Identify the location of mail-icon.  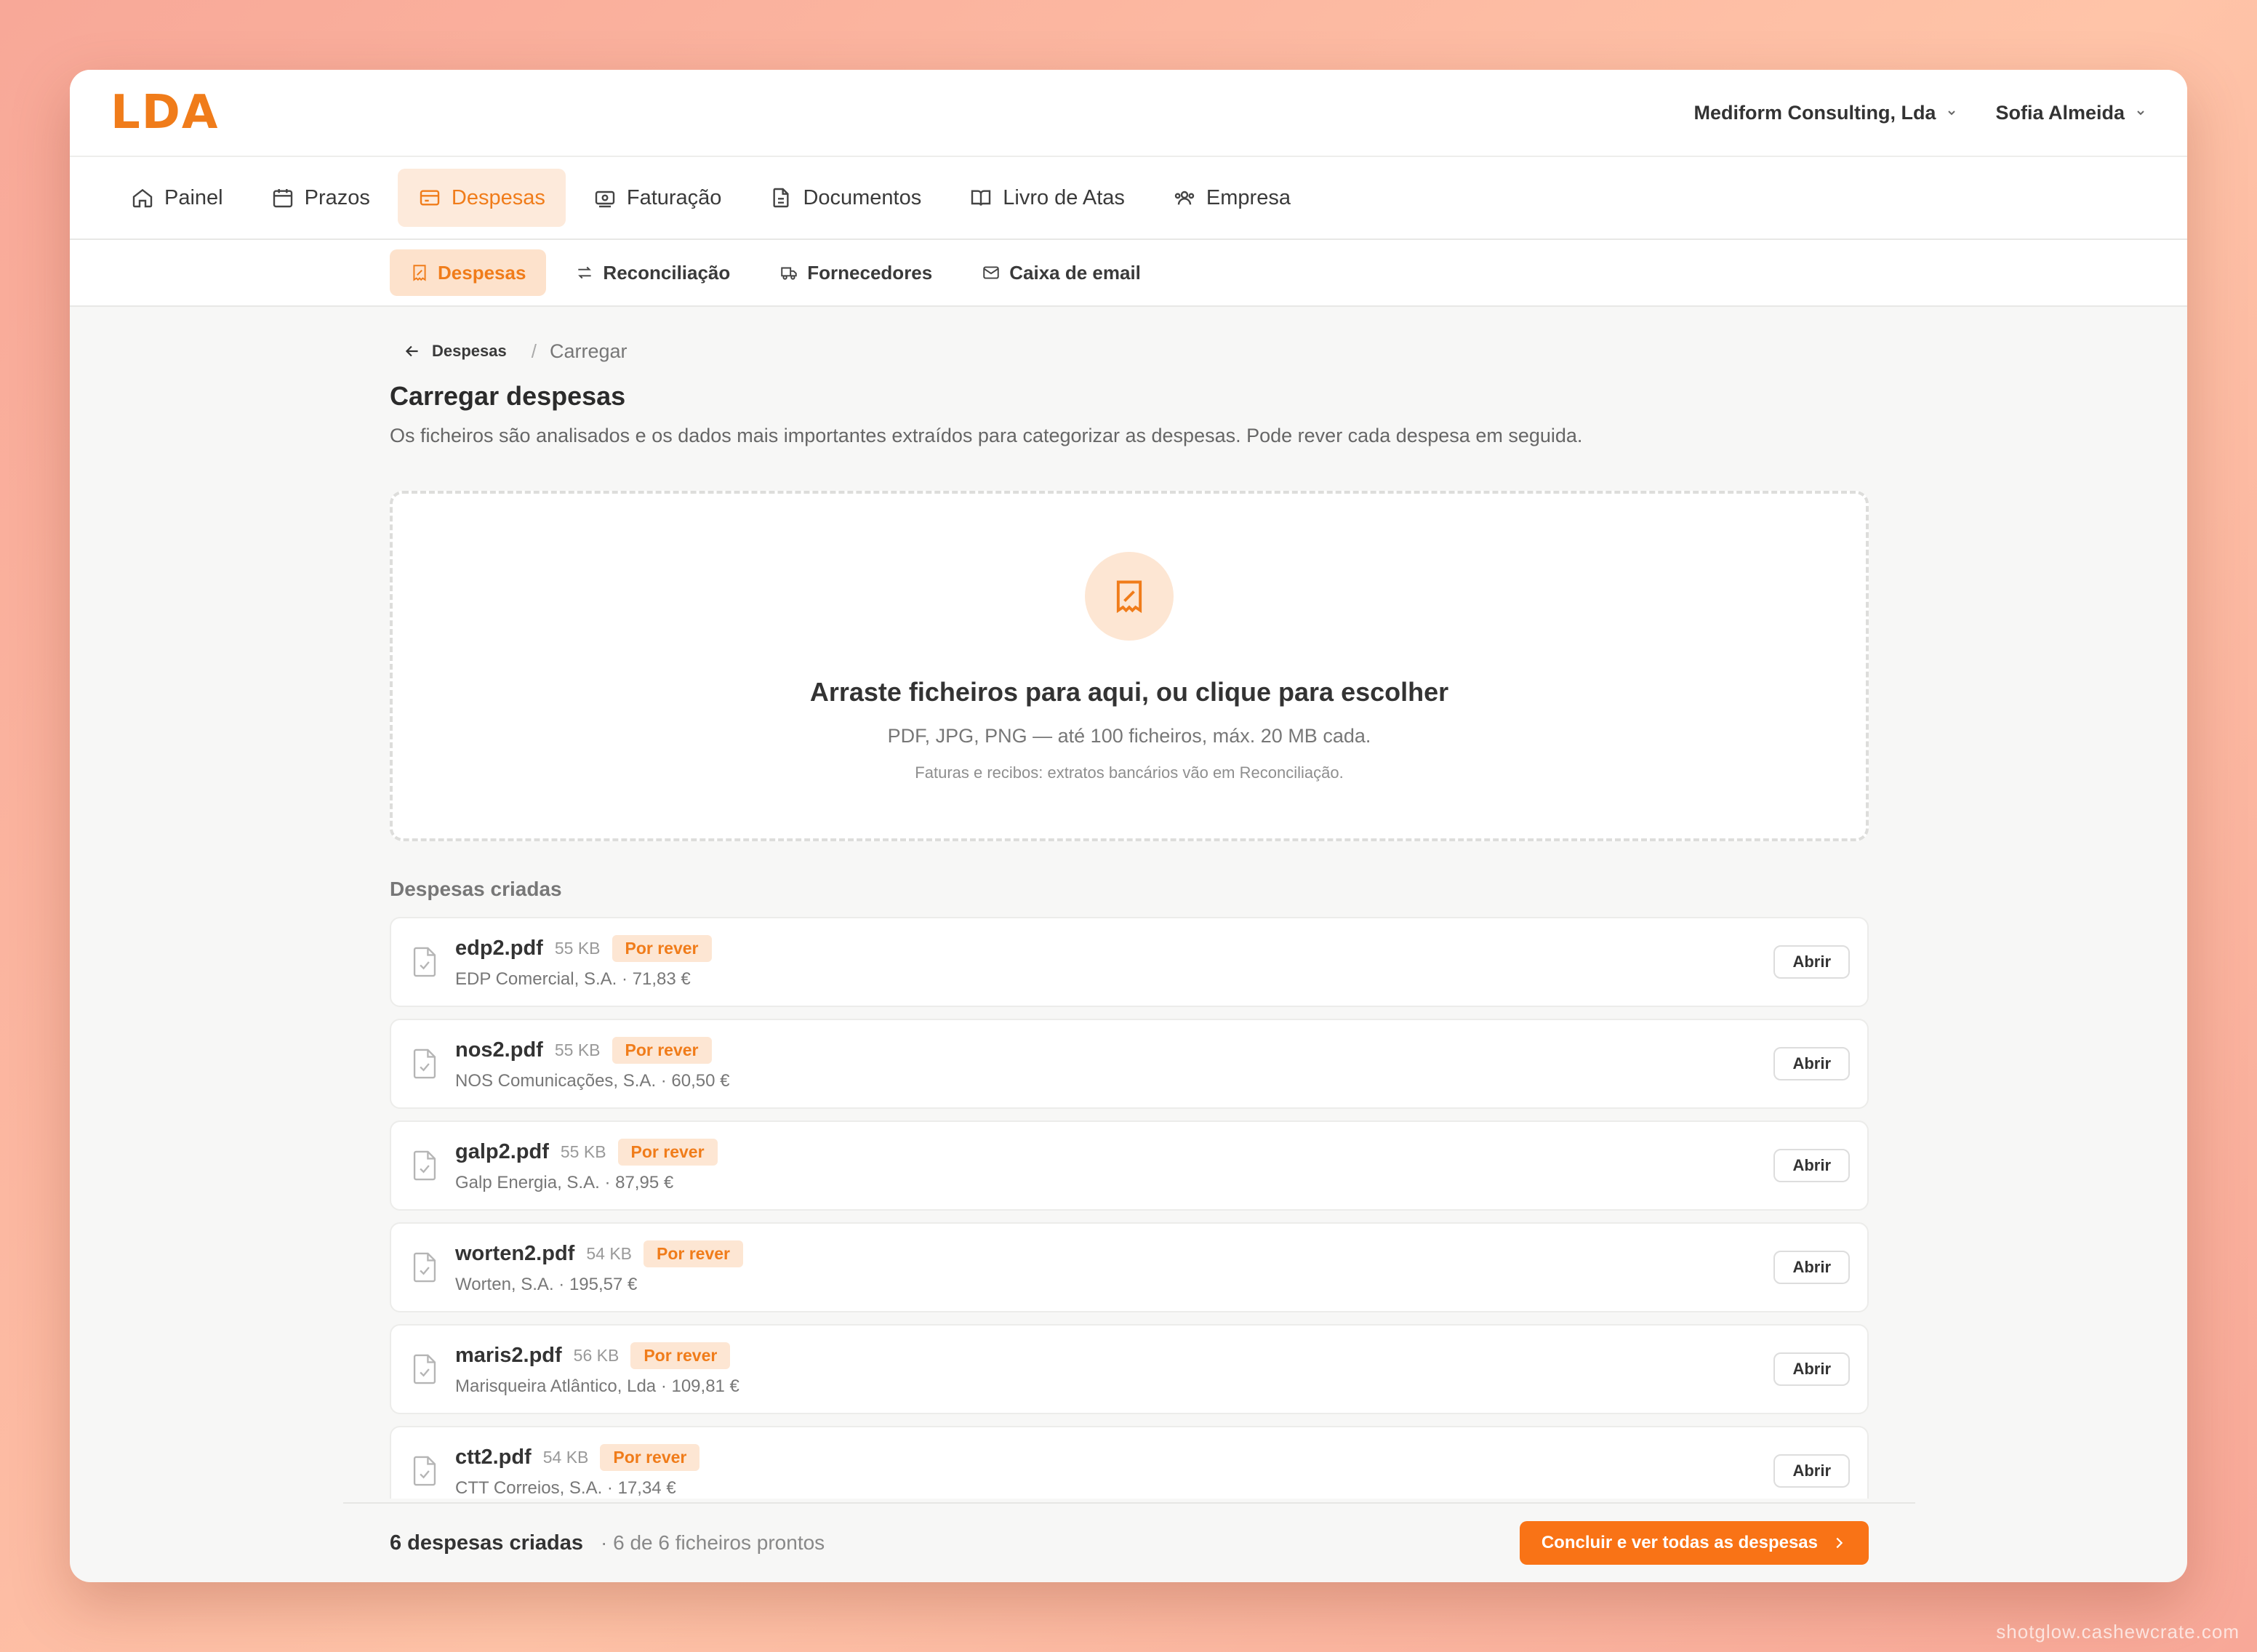
(991, 272).